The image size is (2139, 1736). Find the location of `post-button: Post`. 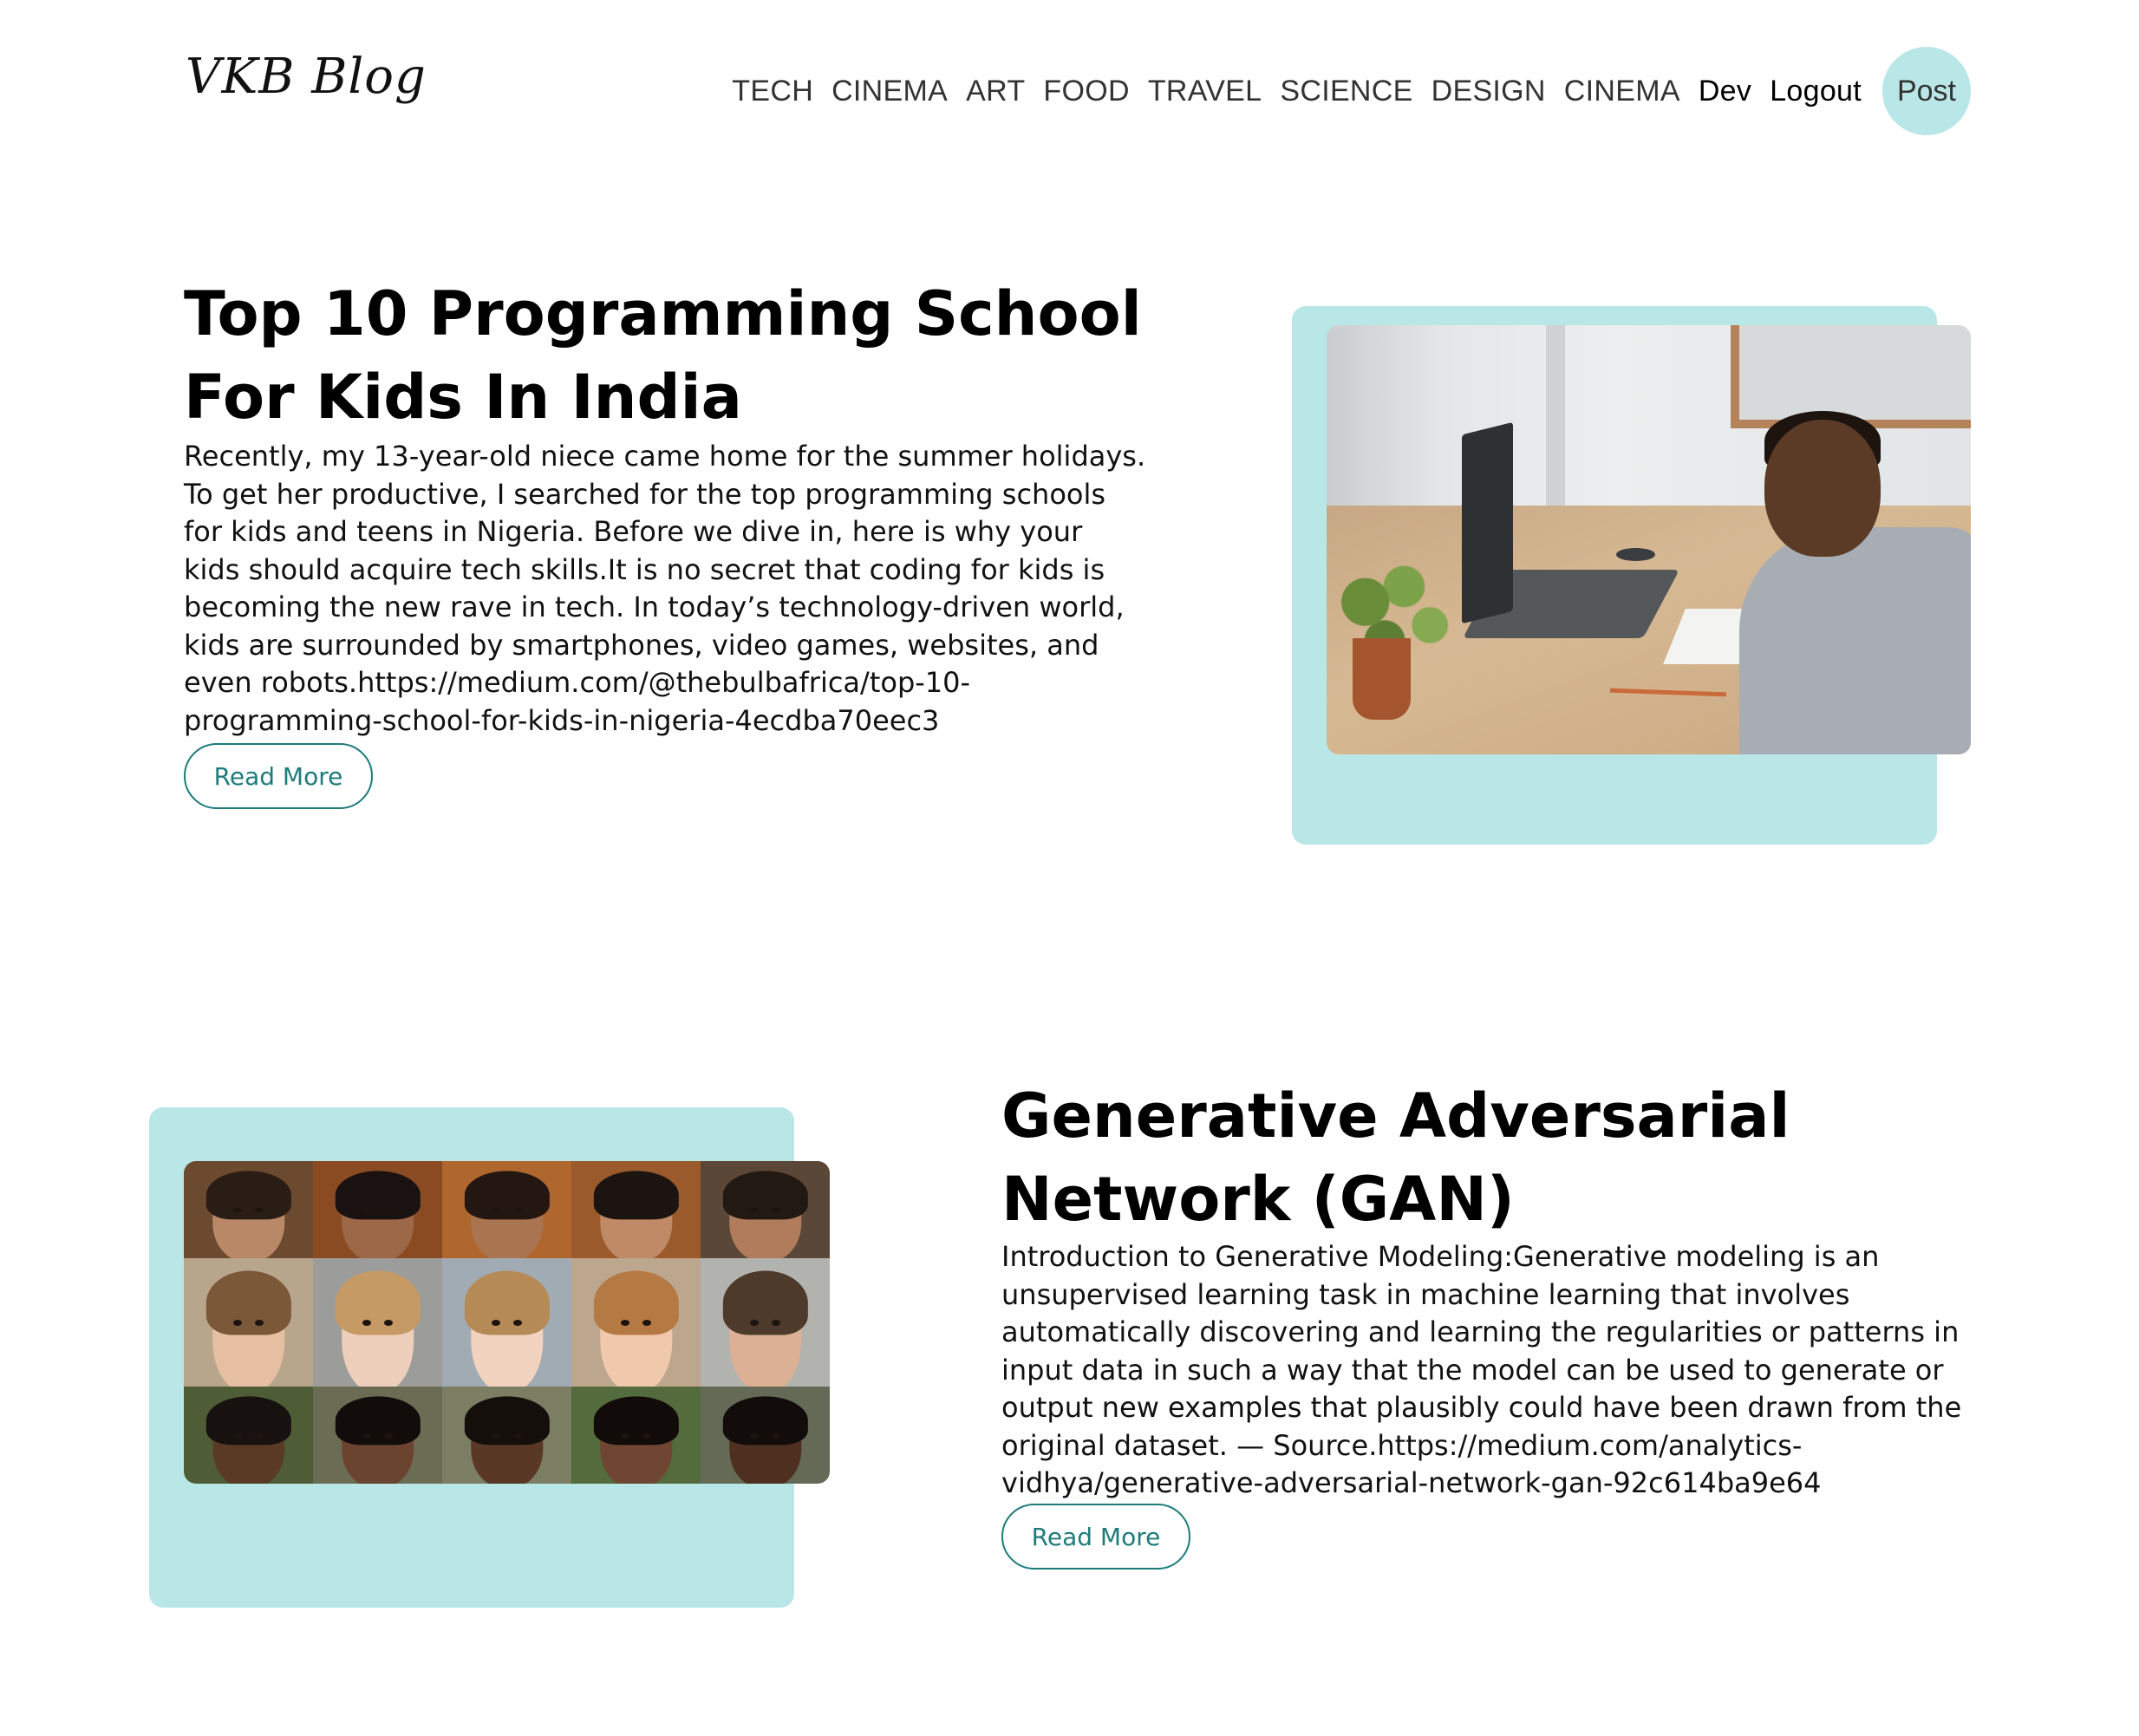

post-button: Post is located at coordinates (1926, 91).